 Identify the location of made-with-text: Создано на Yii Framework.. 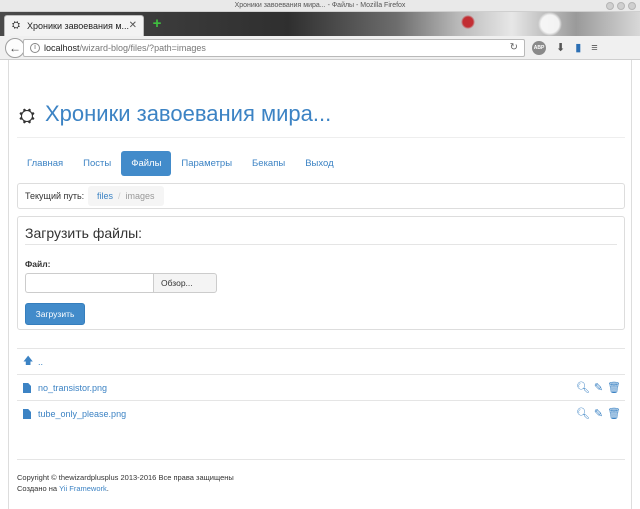
(321, 488).